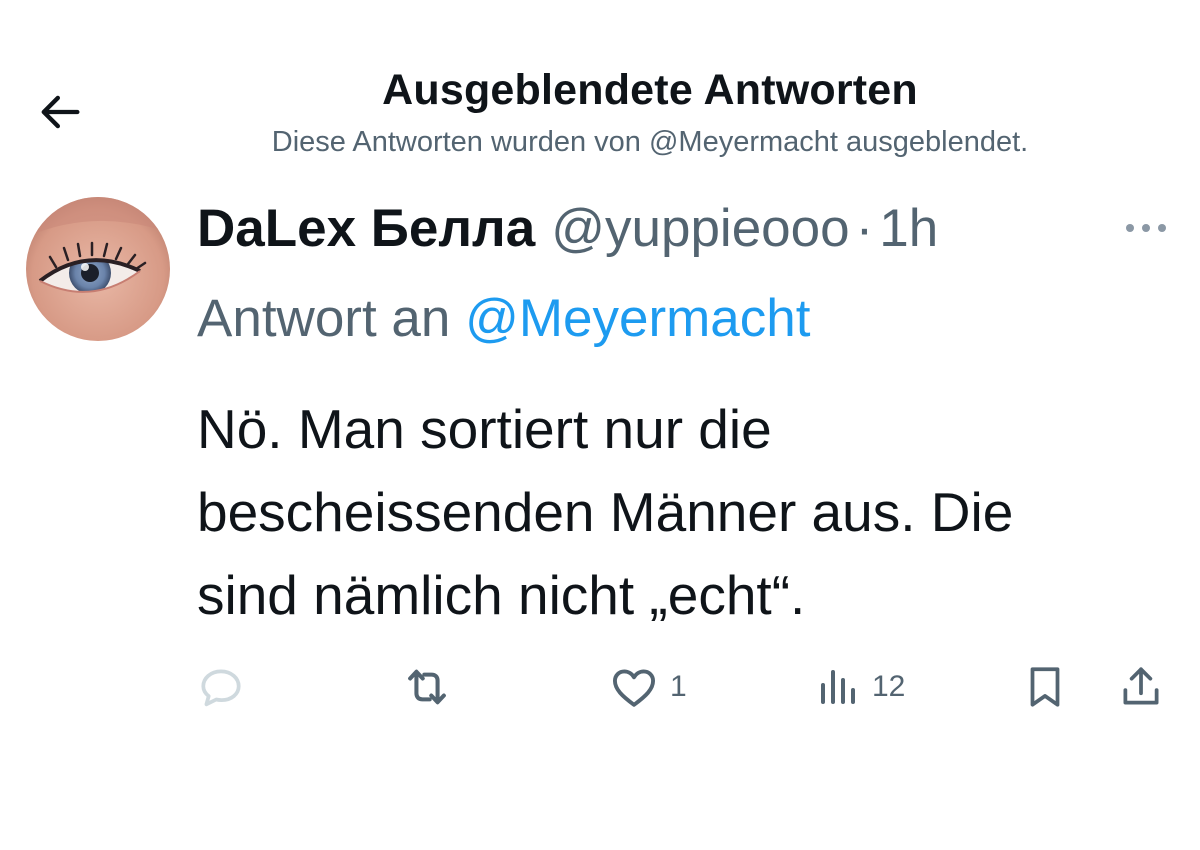  I want to click on reply-prefix: Antwort an, so click(324, 318).